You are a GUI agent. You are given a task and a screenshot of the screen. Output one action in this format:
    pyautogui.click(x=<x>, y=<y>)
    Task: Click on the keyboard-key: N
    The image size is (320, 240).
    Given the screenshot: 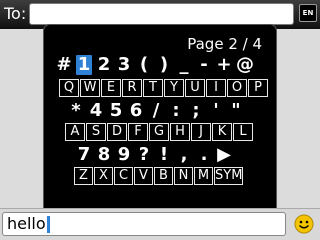 What is the action you would take?
    pyautogui.click(x=183, y=176)
    